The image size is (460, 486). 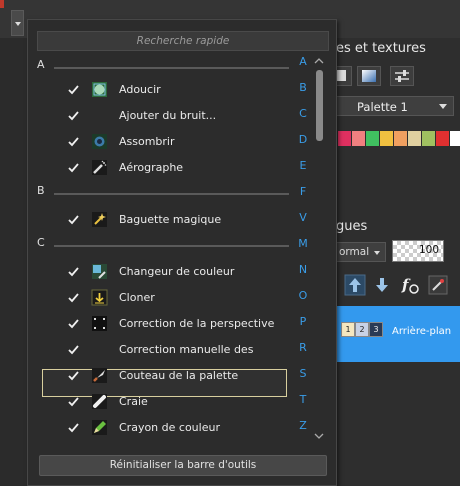 I want to click on quick-search-input: Recherche rapide, so click(x=183, y=41).